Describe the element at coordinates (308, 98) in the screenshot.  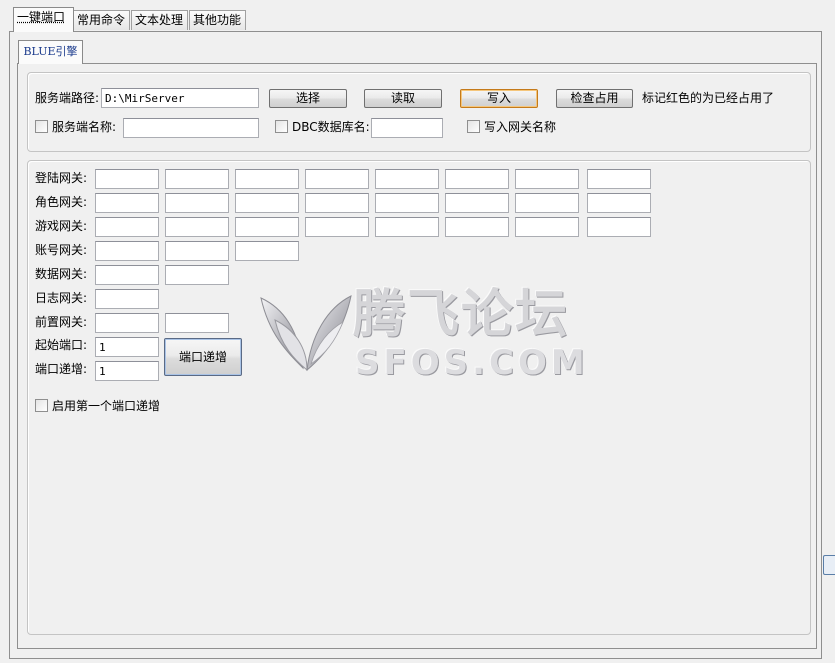
I see `select-button: 选择` at that location.